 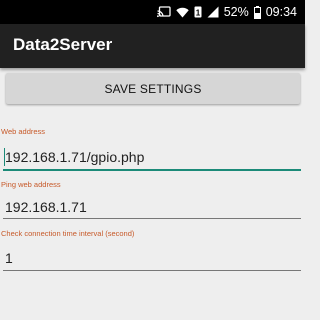 I want to click on app-title: Data2Server, so click(x=63, y=44).